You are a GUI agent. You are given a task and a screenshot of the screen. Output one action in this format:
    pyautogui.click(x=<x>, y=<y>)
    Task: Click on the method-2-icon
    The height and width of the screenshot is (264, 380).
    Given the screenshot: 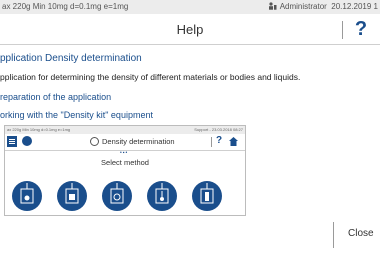 What is the action you would take?
    pyautogui.click(x=72, y=196)
    